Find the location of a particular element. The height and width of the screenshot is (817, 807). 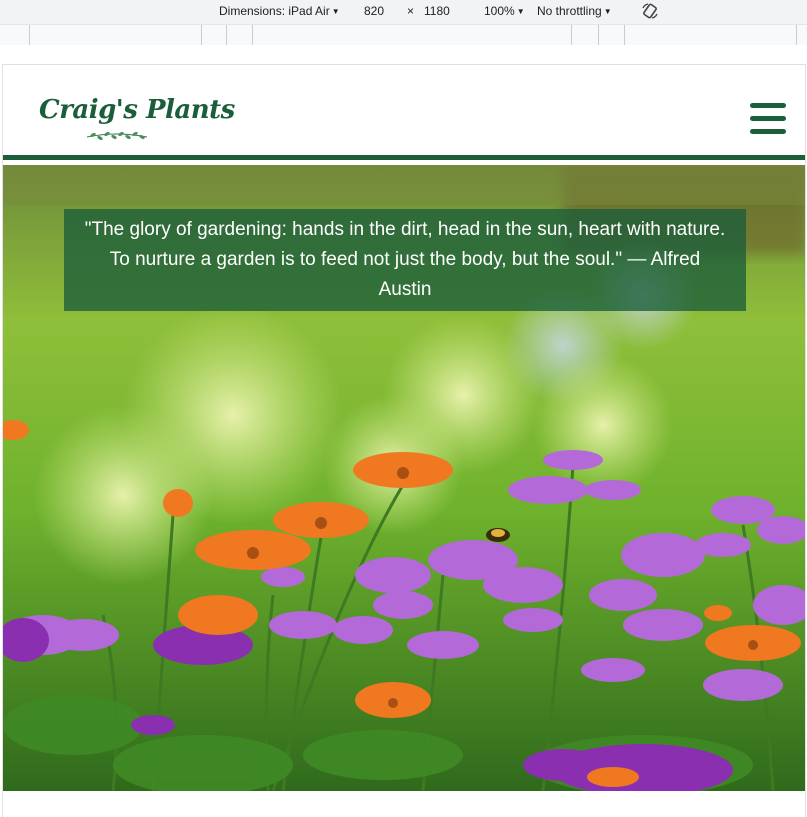

zoom-caret-icon: ▼ is located at coordinates (520, 11).